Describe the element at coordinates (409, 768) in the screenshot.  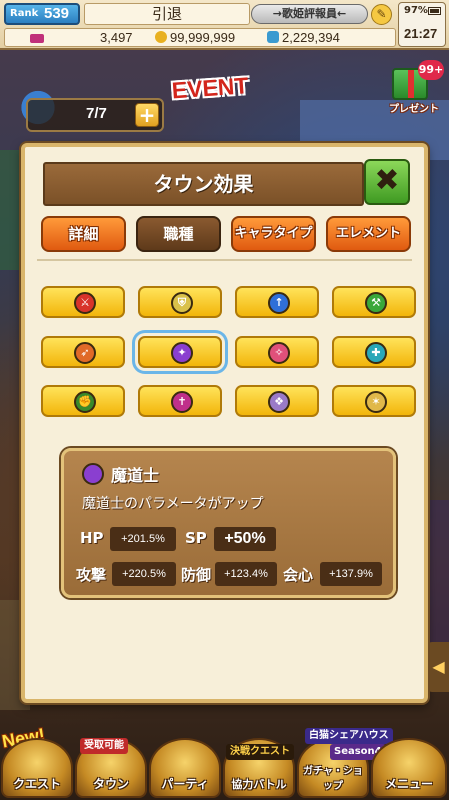
I see `nav-menu: メニュー` at that location.